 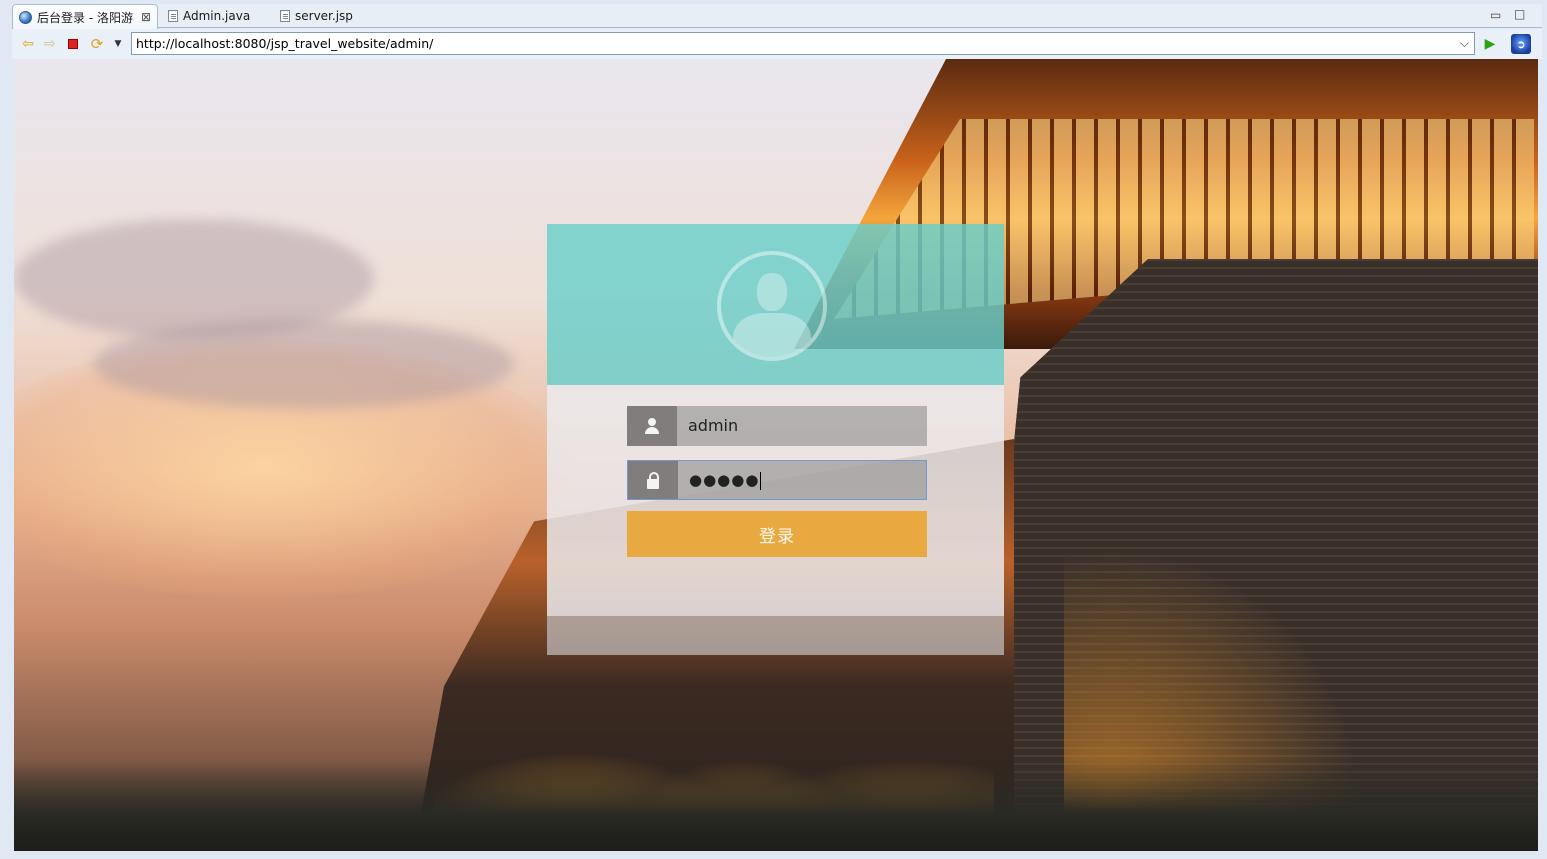 What do you see at coordinates (146, 17) in the screenshot?
I see `close-icon: ⊠` at bounding box center [146, 17].